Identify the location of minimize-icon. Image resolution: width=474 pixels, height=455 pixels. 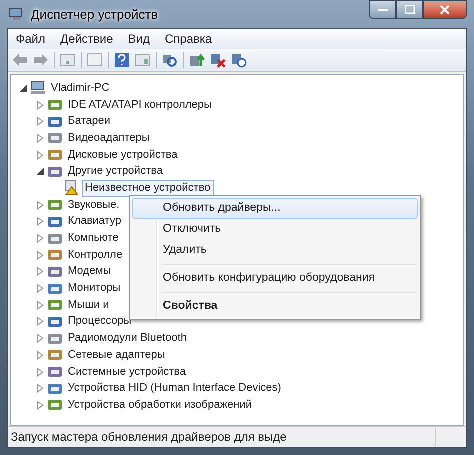
(383, 10).